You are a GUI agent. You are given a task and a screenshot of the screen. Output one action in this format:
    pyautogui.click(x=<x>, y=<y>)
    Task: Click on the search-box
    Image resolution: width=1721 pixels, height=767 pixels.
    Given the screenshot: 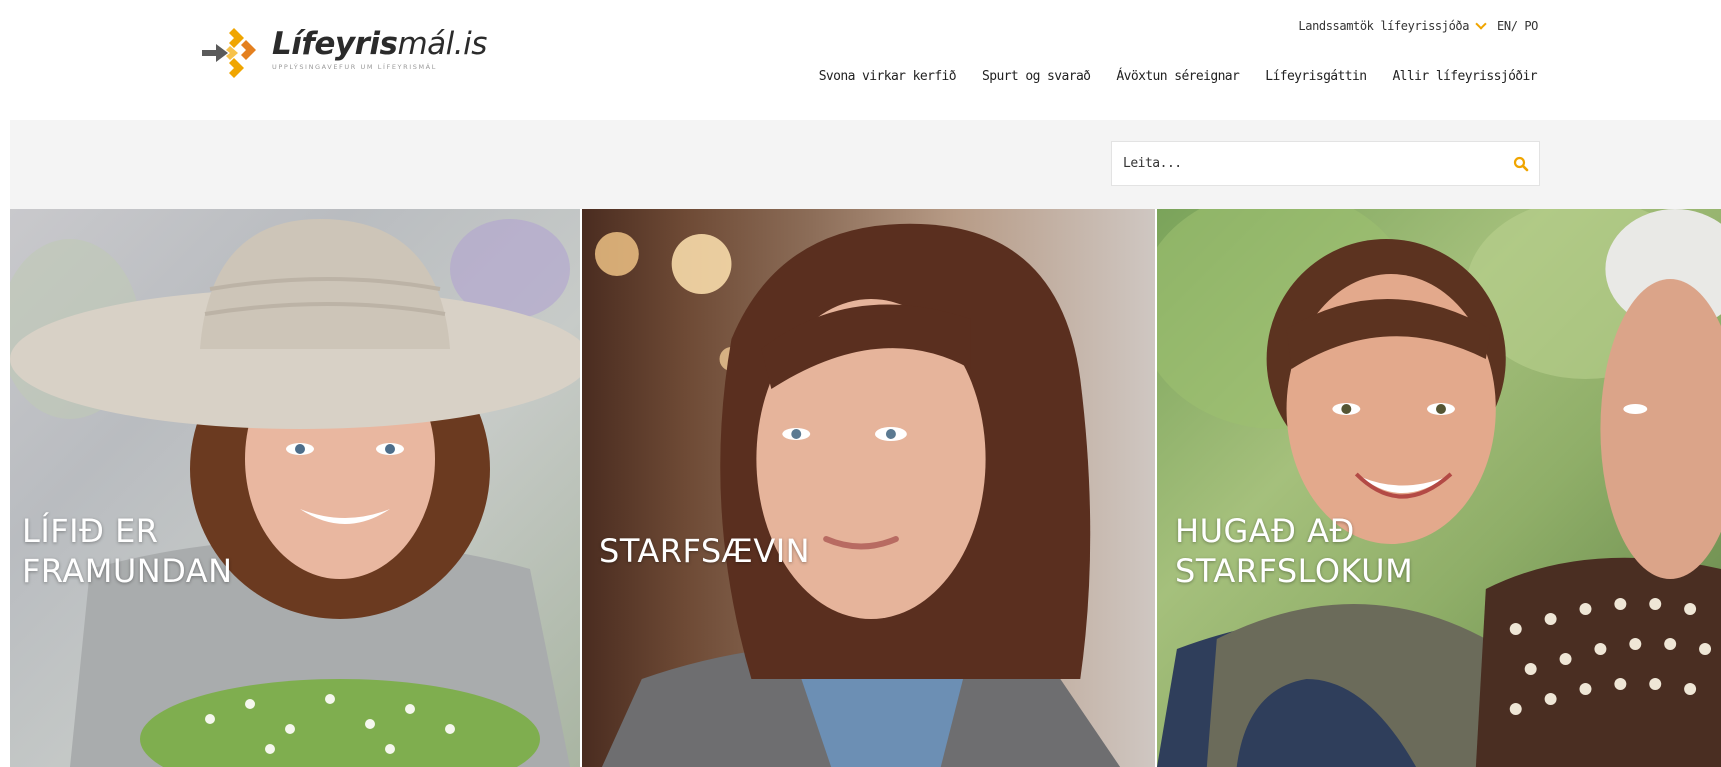 What is the action you would take?
    pyautogui.click(x=1325, y=163)
    